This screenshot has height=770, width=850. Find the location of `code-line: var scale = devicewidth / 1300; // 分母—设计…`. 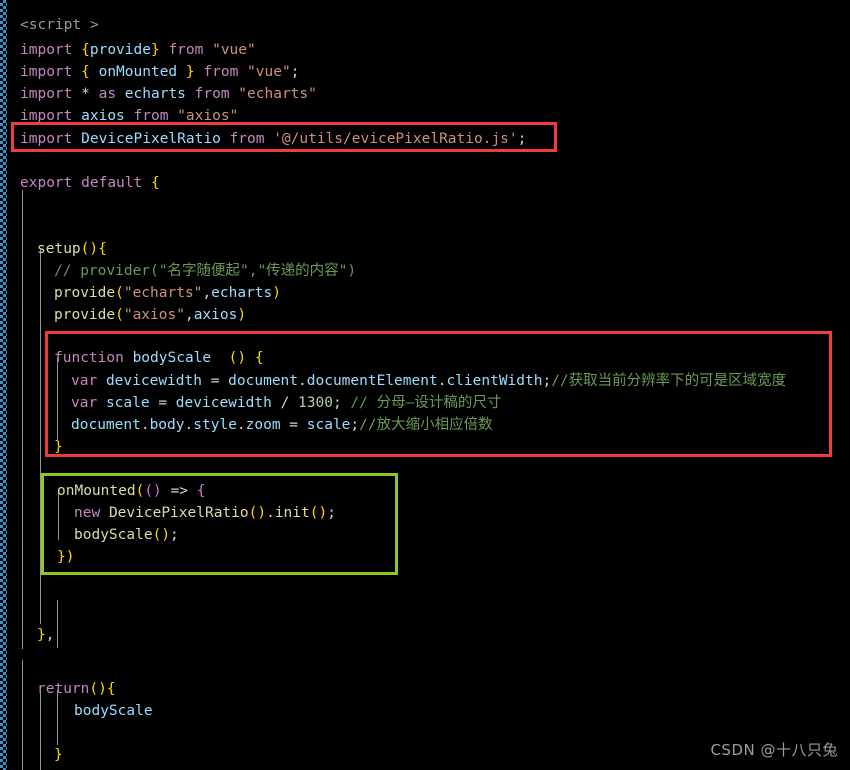

code-line: var scale = devicewidth / 1300; // 分母—设计… is located at coordinates (286, 403).